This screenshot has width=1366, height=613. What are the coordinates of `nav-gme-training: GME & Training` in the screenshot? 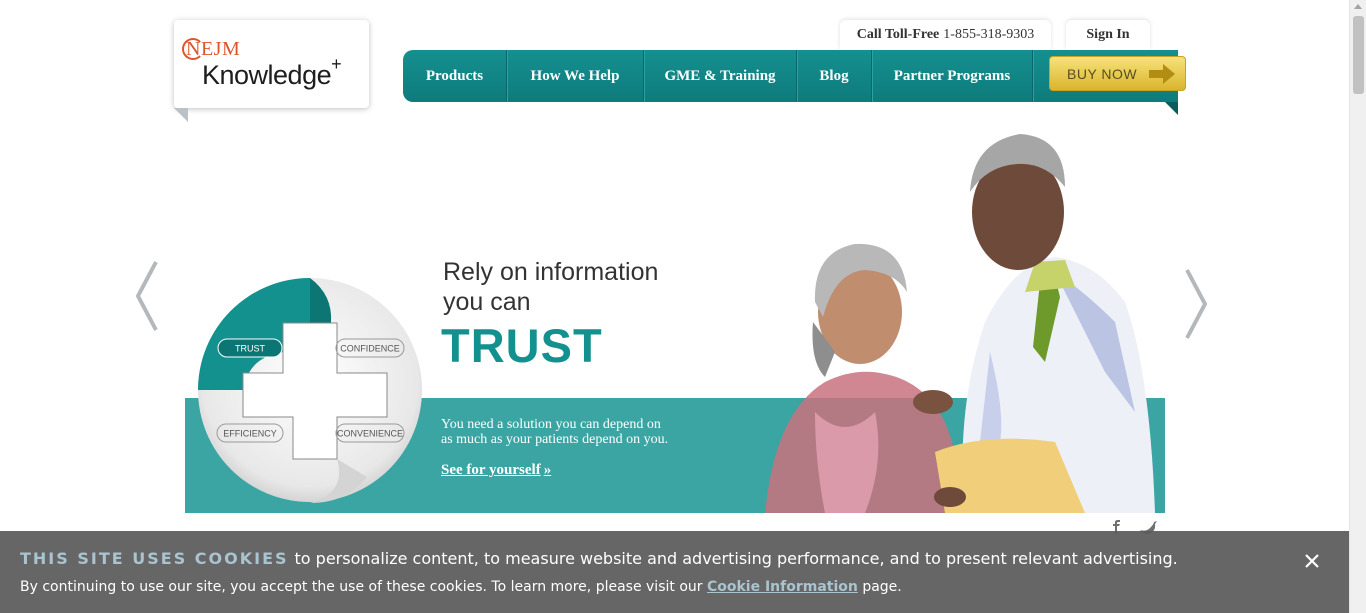 It's located at (720, 76).